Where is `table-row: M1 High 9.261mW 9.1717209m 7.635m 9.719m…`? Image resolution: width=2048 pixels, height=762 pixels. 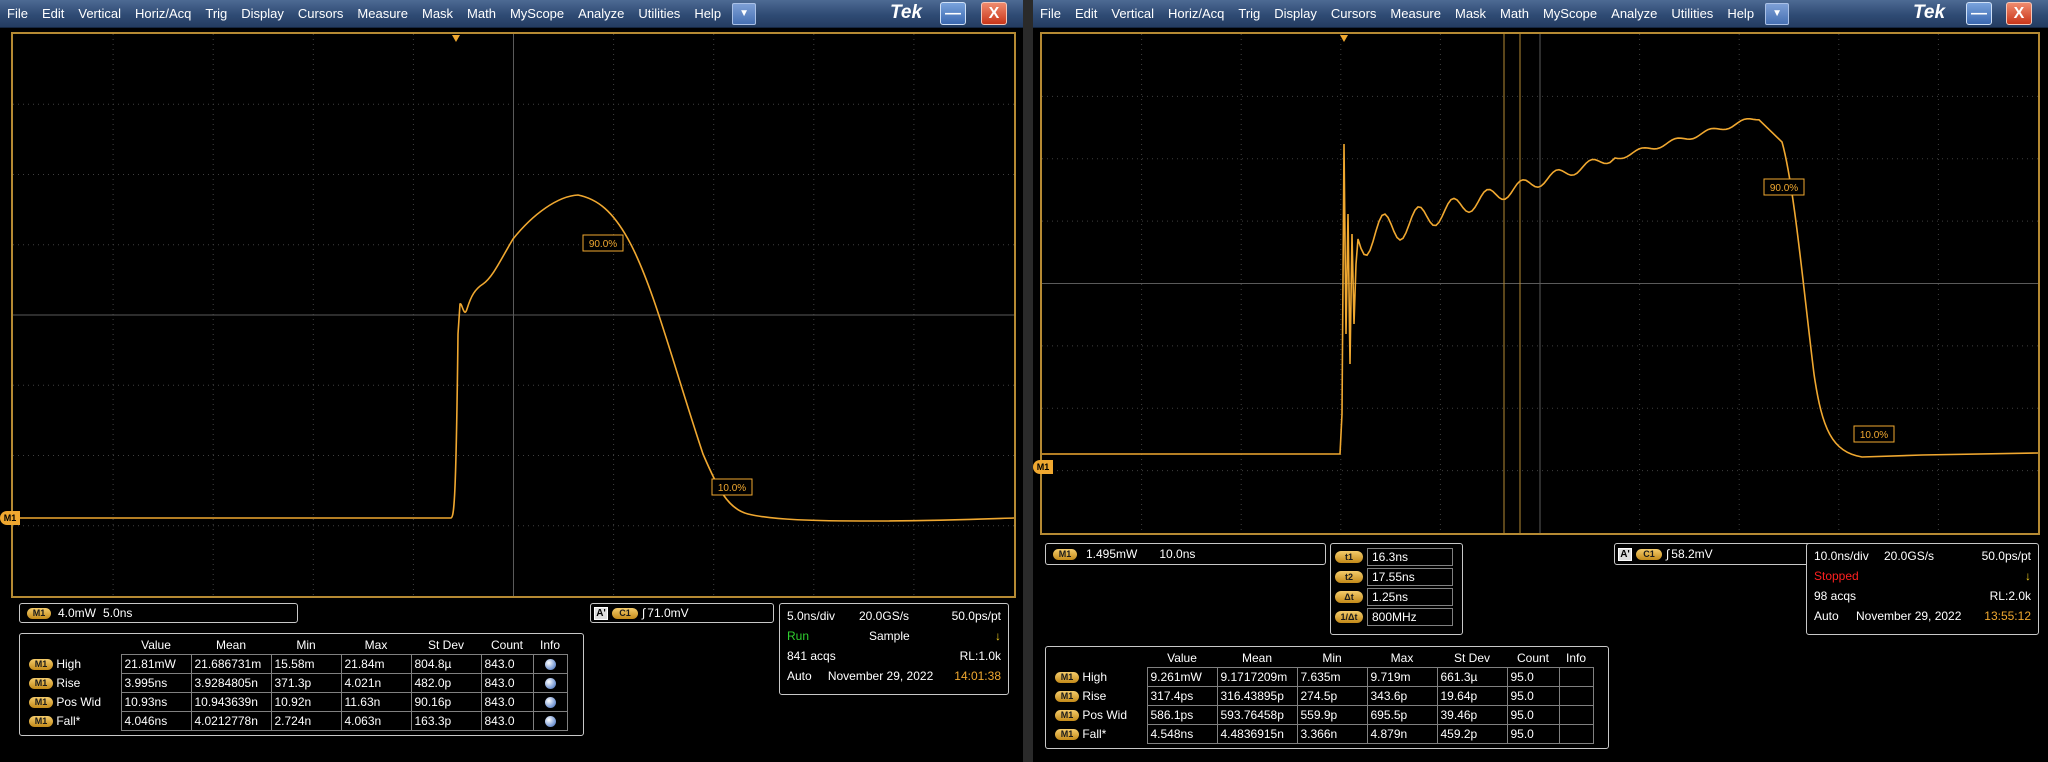
table-row: M1 High 9.261mW 9.1717209m 7.635m 9.719m… is located at coordinates (1321, 676).